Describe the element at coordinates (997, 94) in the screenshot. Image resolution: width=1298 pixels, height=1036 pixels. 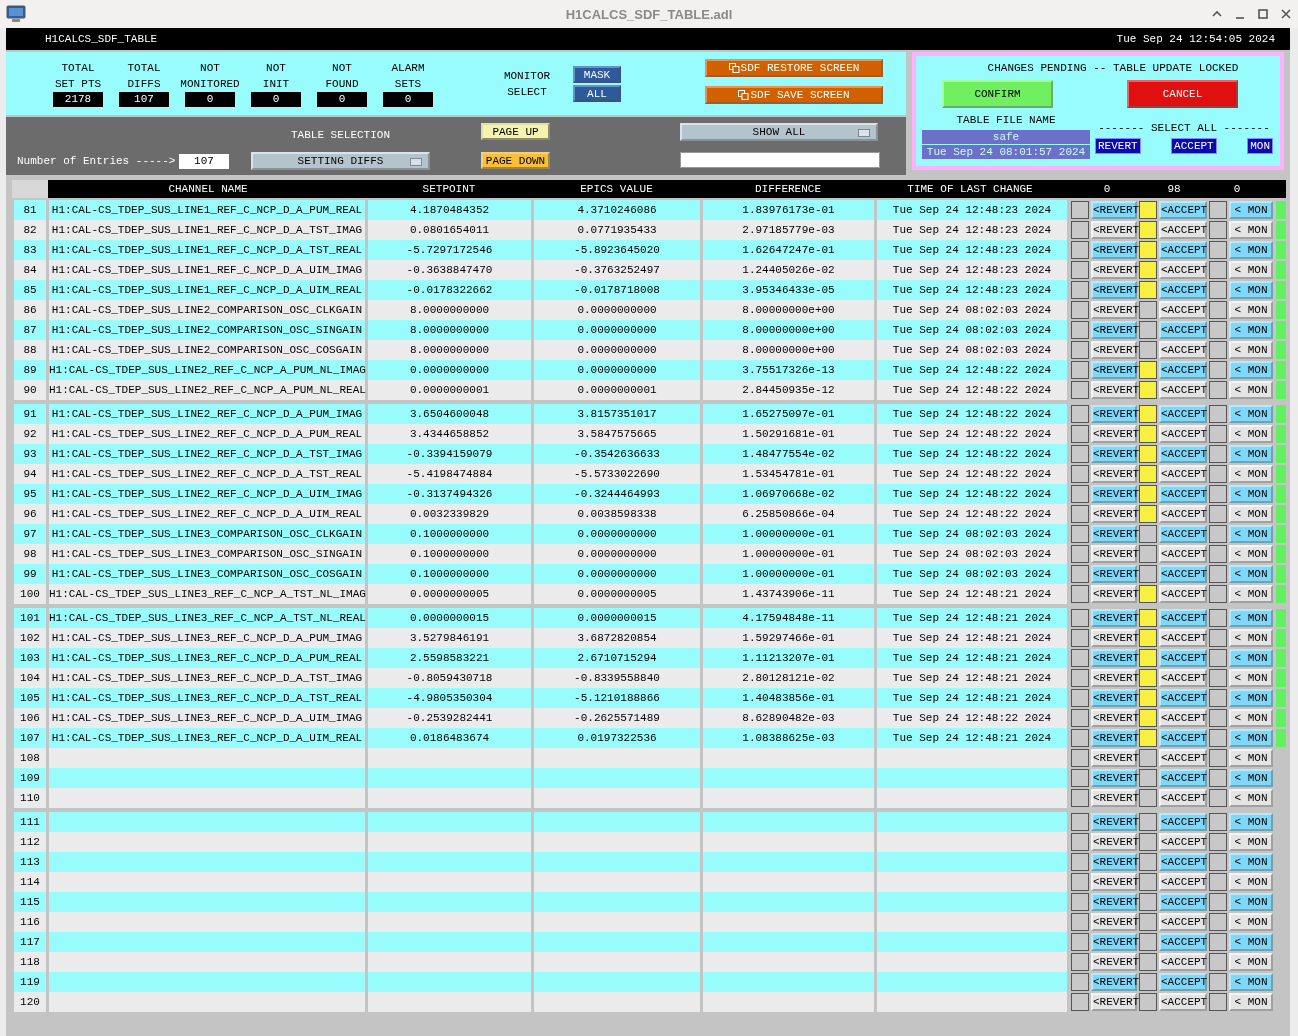
I see `confirm-button: CONFIRM` at that location.